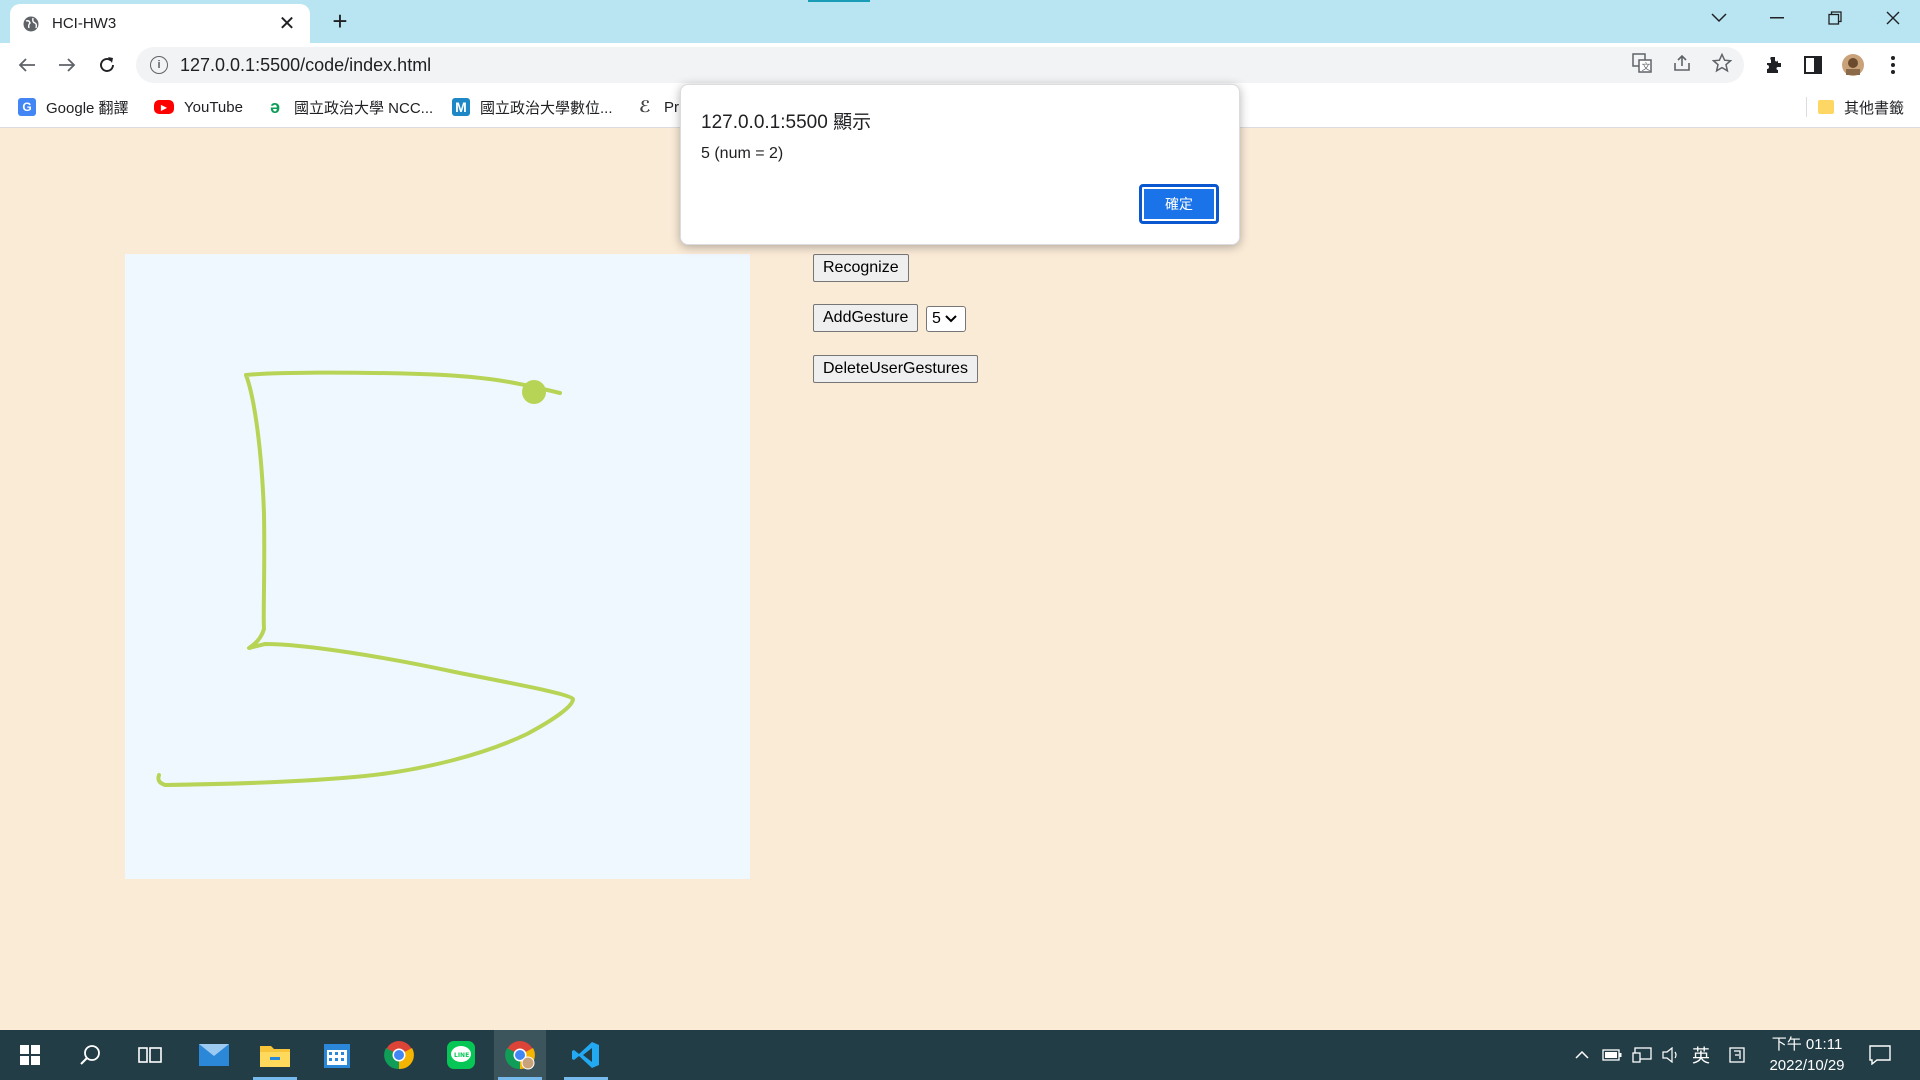  Describe the element at coordinates (960, 1055) in the screenshot. I see `taskbar: LINE 英 下午 01:11 2022/10/29` at that location.